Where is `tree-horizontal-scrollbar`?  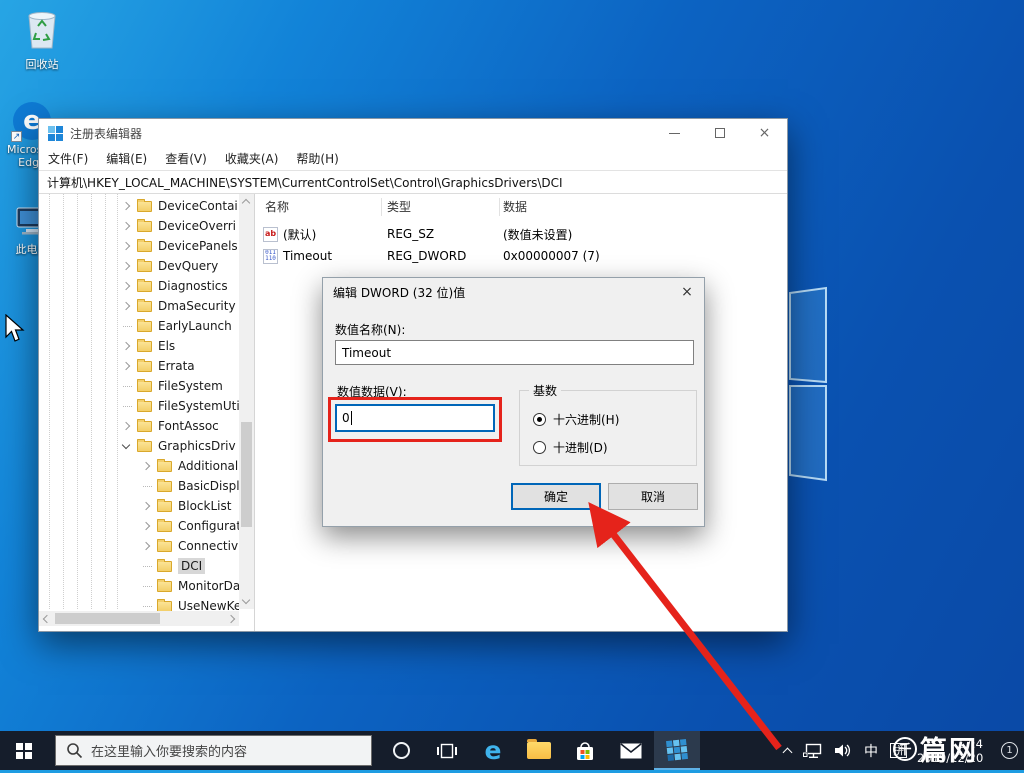 tree-horizontal-scrollbar is located at coordinates (139, 618).